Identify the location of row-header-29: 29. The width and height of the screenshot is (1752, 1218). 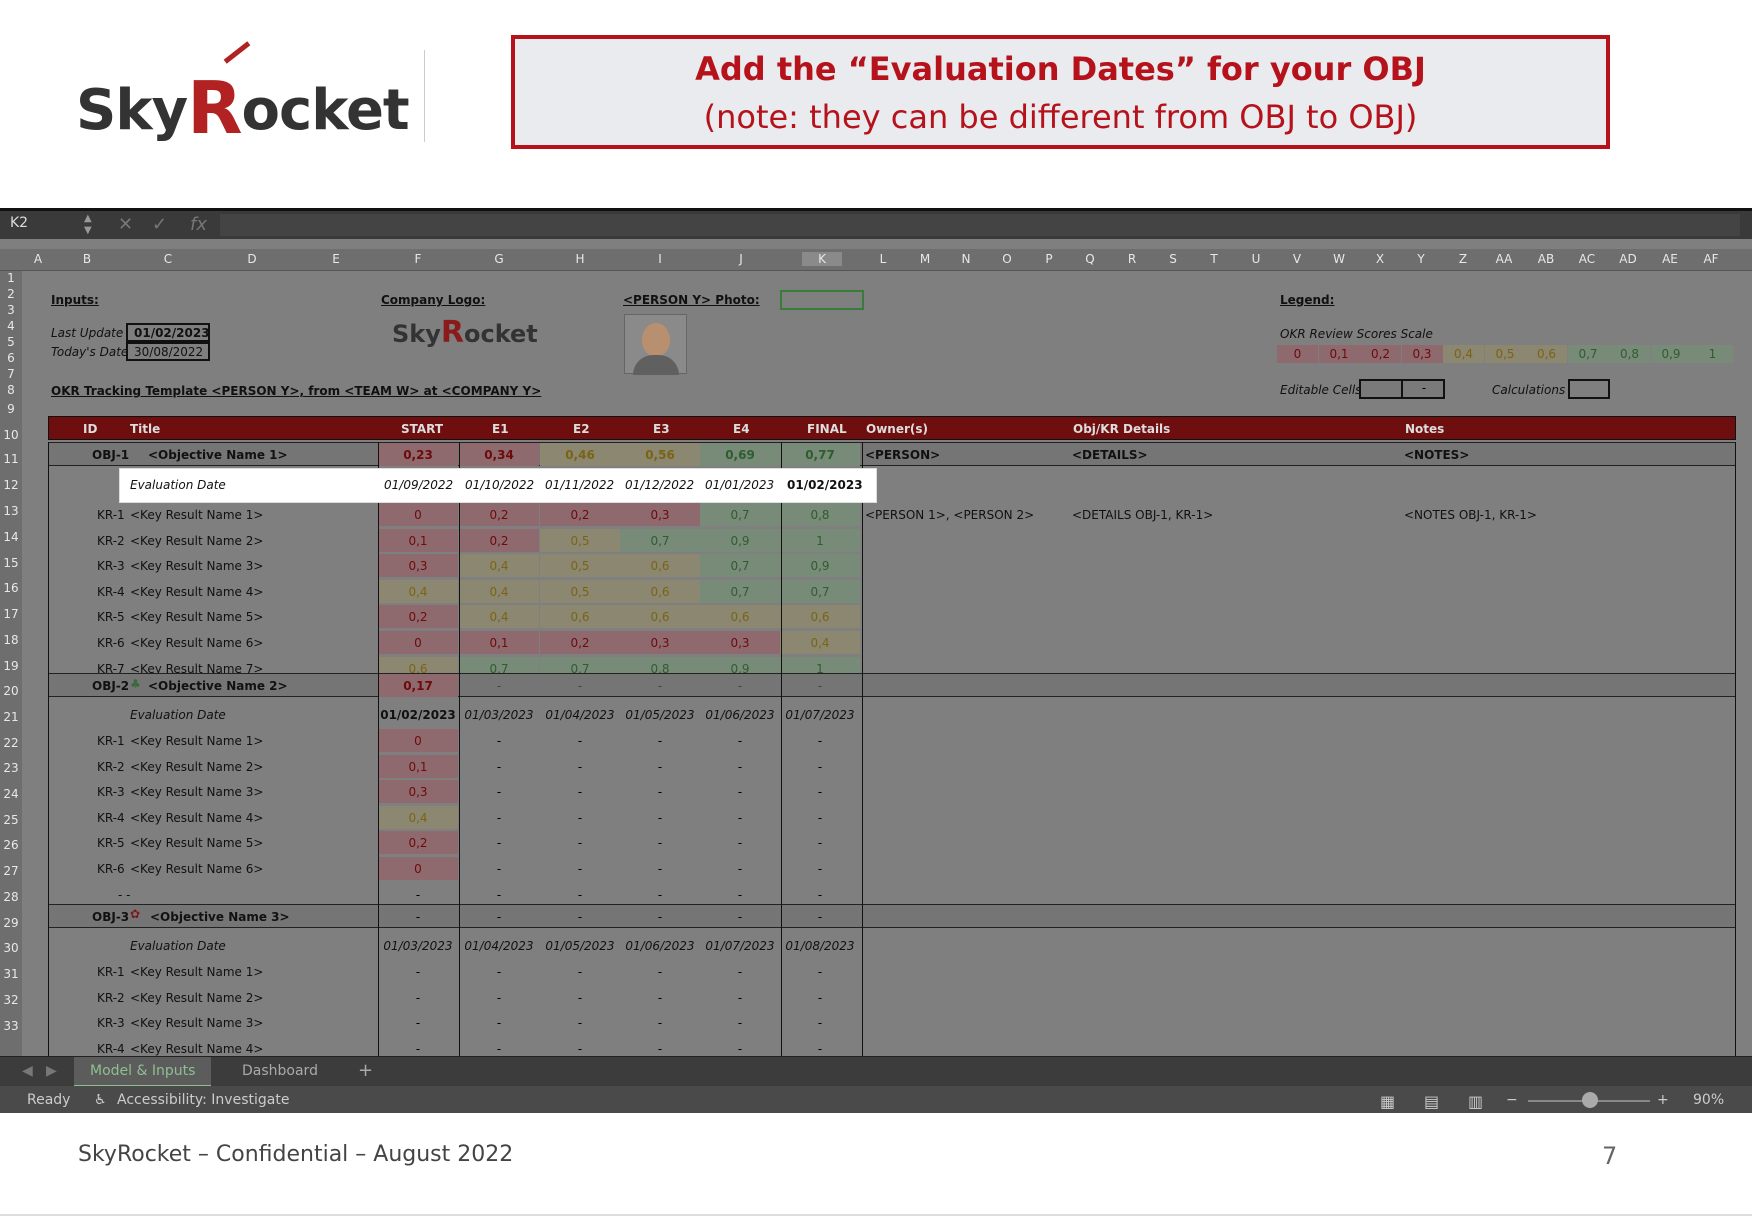
(11, 923).